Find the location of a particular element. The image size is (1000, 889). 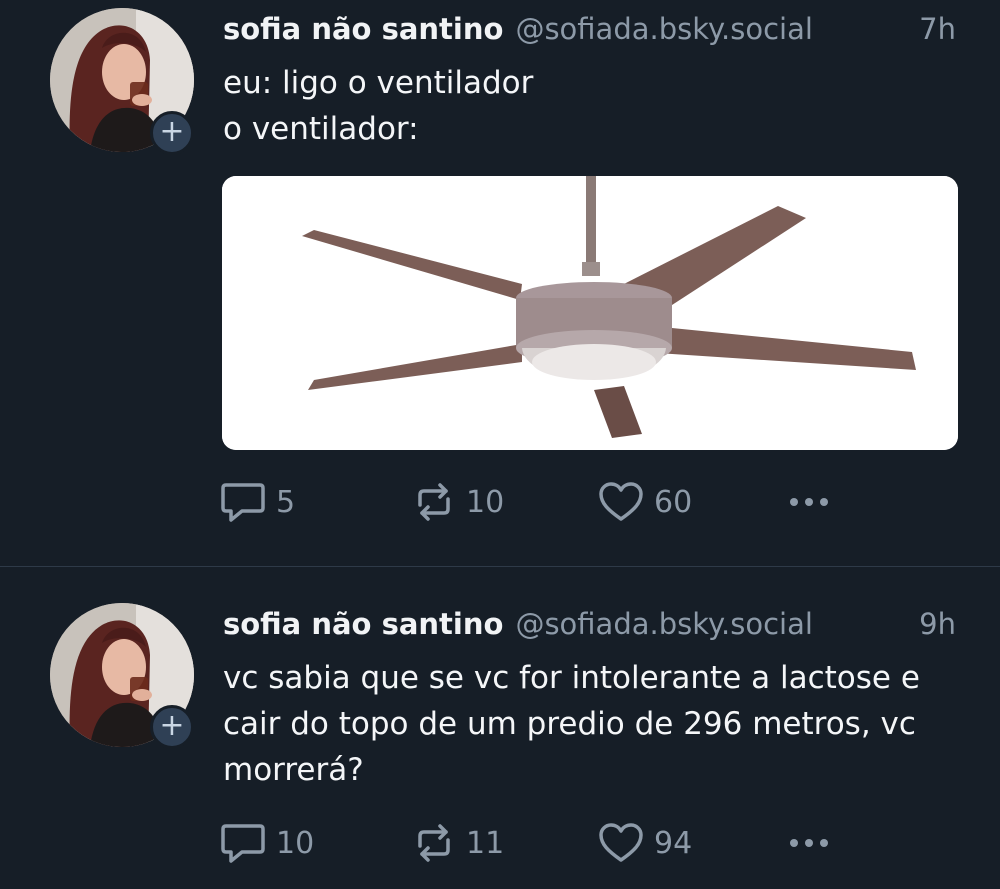

repost-count: 10 is located at coordinates (485, 502).